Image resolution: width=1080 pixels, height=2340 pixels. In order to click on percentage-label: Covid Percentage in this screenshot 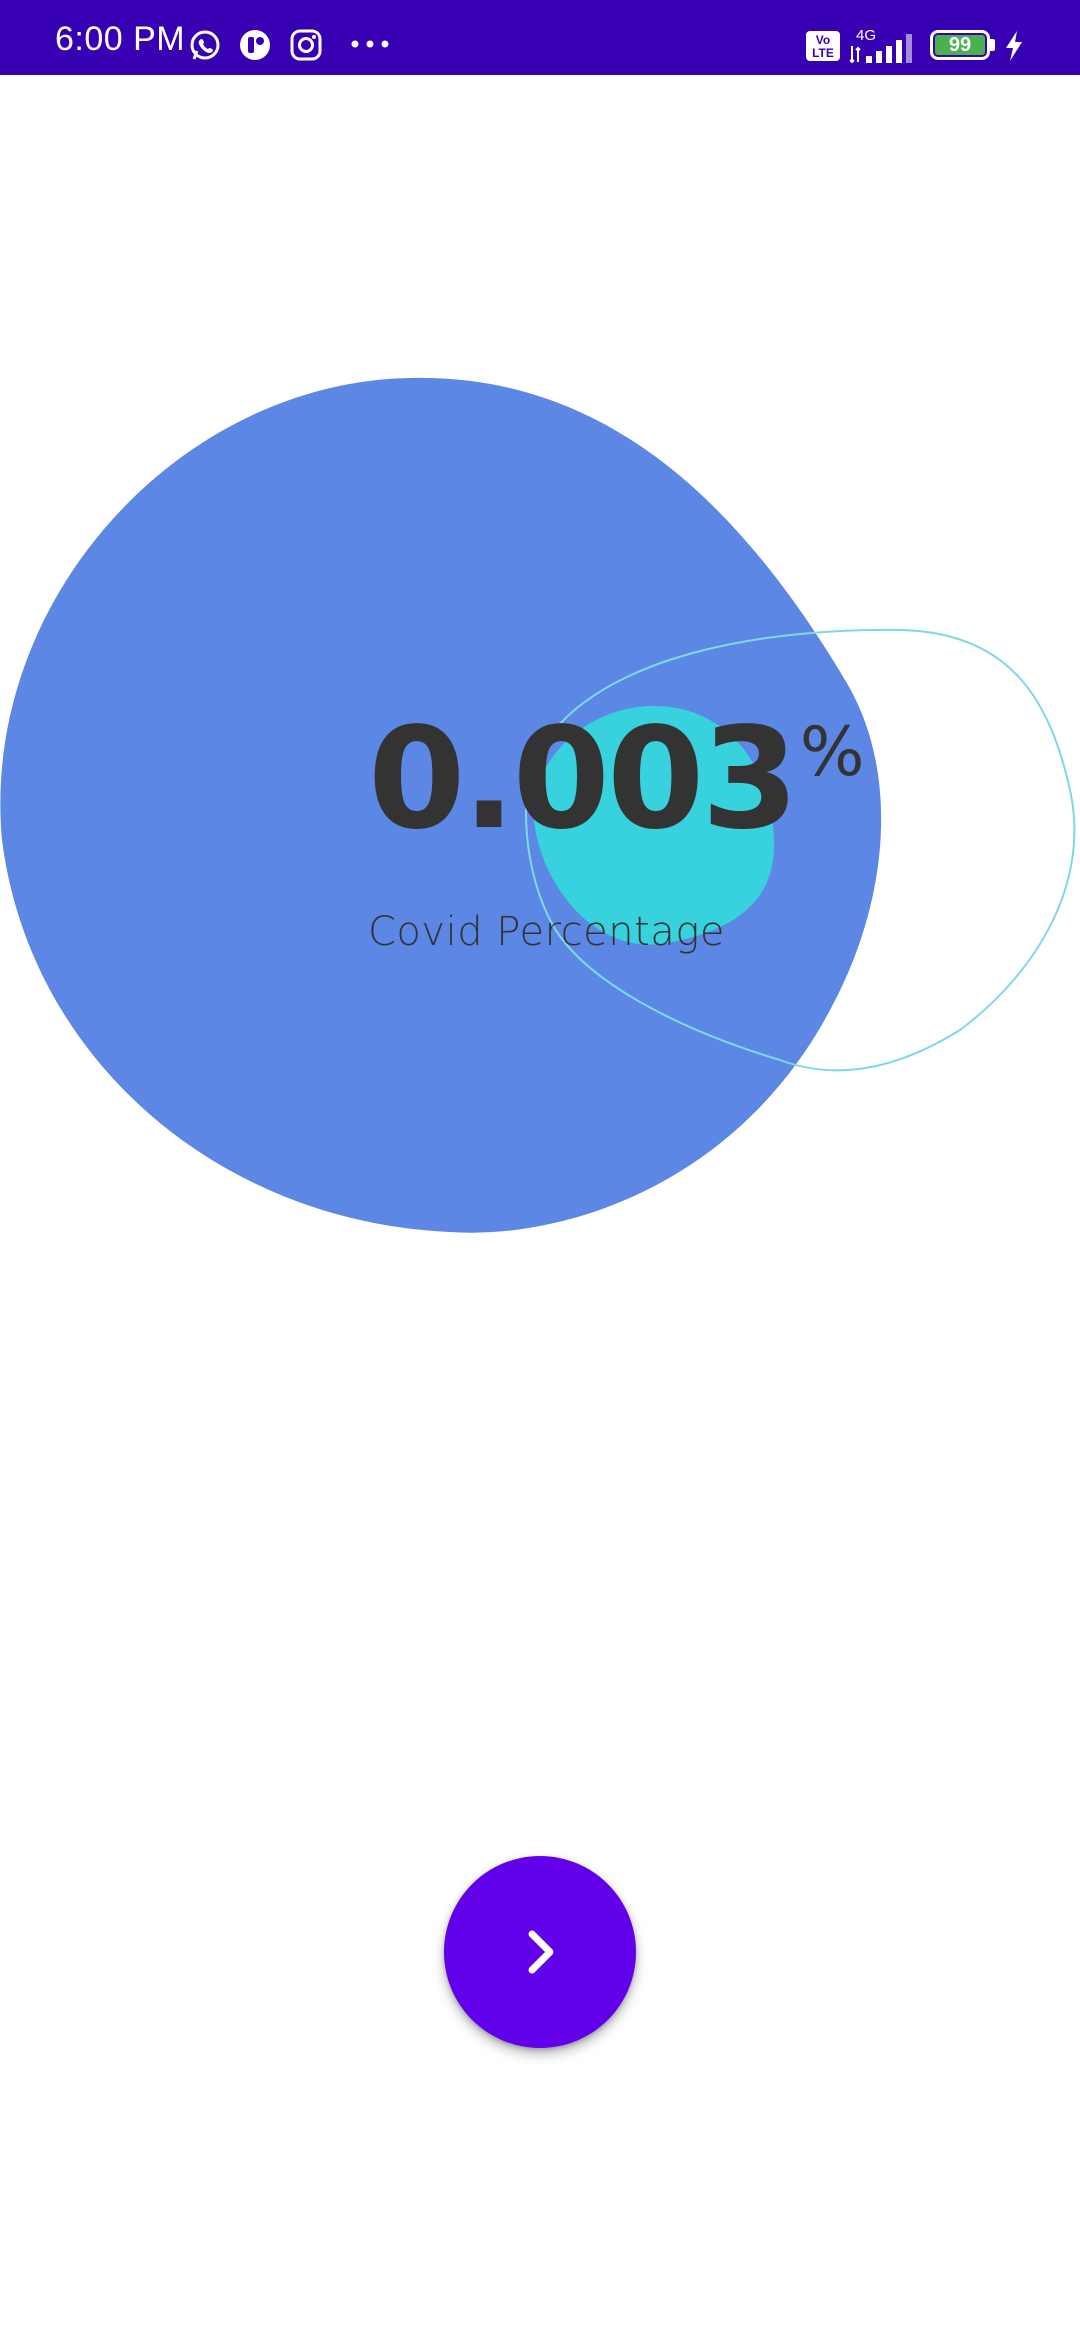, I will do `click(546, 932)`.